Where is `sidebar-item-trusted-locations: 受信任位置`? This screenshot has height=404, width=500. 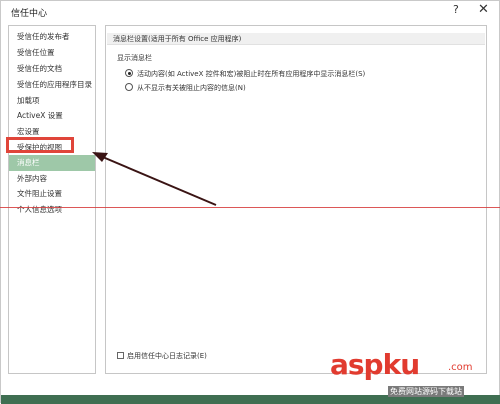
sidebar-item-trusted-locations: 受信任位置 is located at coordinates (52, 53).